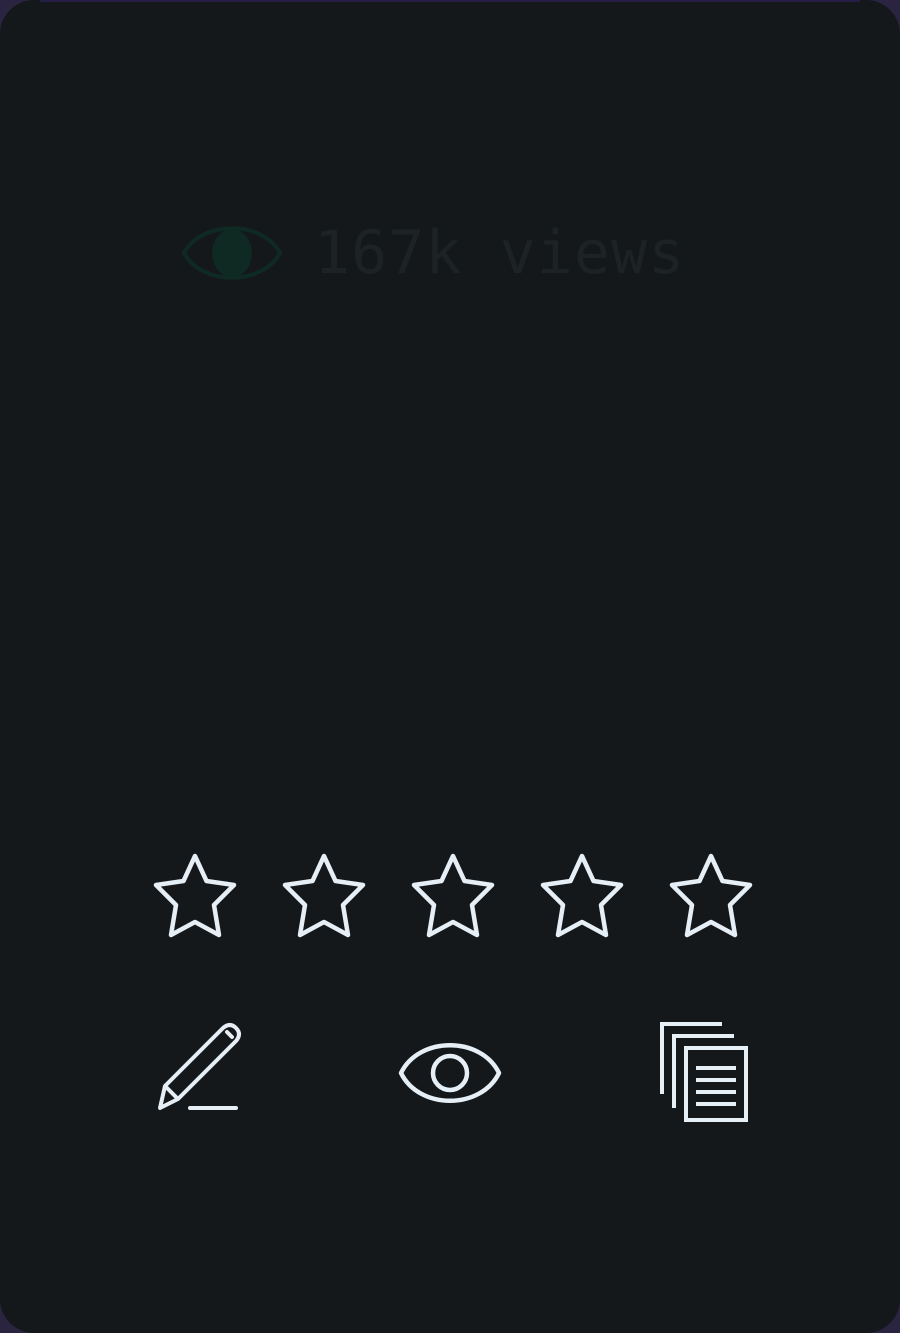 The width and height of the screenshot is (900, 1333). I want to click on views-stat: 167k views, so click(432, 253).